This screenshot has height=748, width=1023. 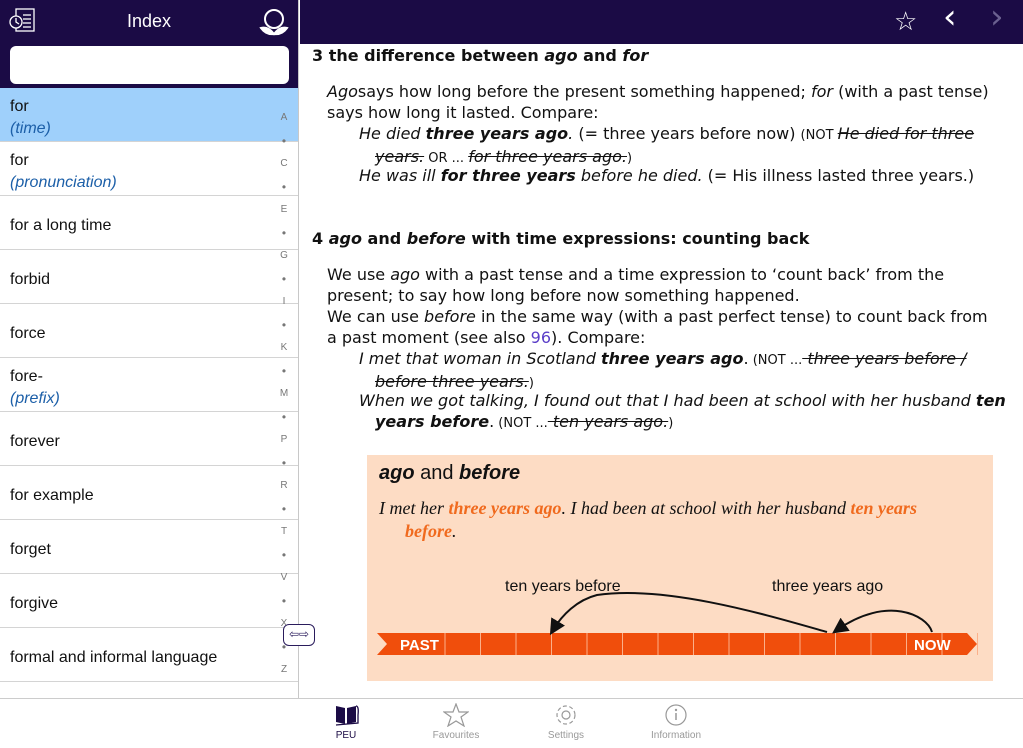 I want to click on rail-letter: G, so click(x=284, y=260).